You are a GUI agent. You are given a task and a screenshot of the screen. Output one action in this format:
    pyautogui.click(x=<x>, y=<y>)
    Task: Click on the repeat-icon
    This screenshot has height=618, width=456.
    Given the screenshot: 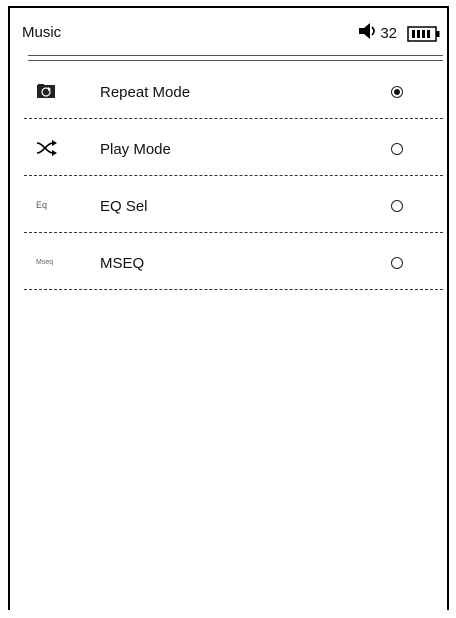 What is the action you would take?
    pyautogui.click(x=48, y=91)
    